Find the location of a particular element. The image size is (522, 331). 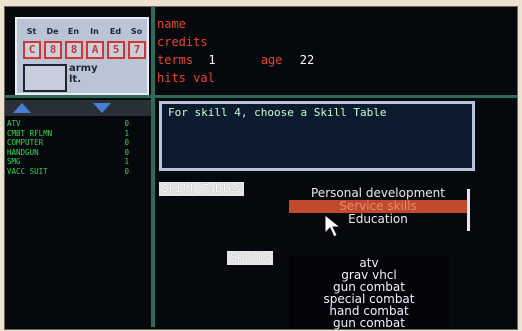

hits-label: hits val is located at coordinates (186, 78).